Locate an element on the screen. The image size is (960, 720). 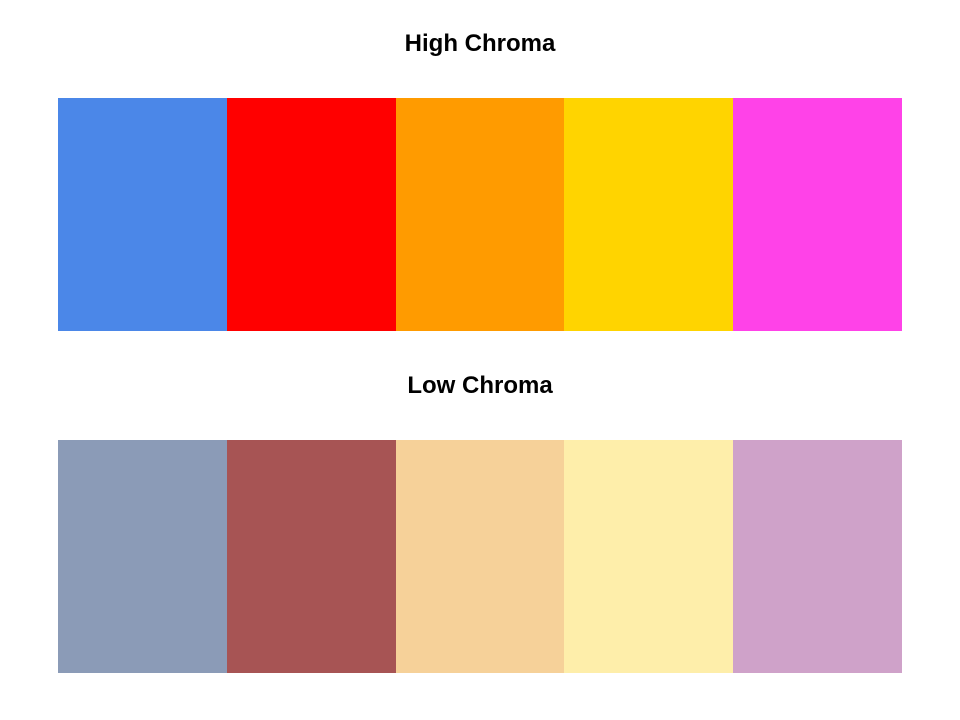
high-chroma-swatch-magenta is located at coordinates (817, 214).